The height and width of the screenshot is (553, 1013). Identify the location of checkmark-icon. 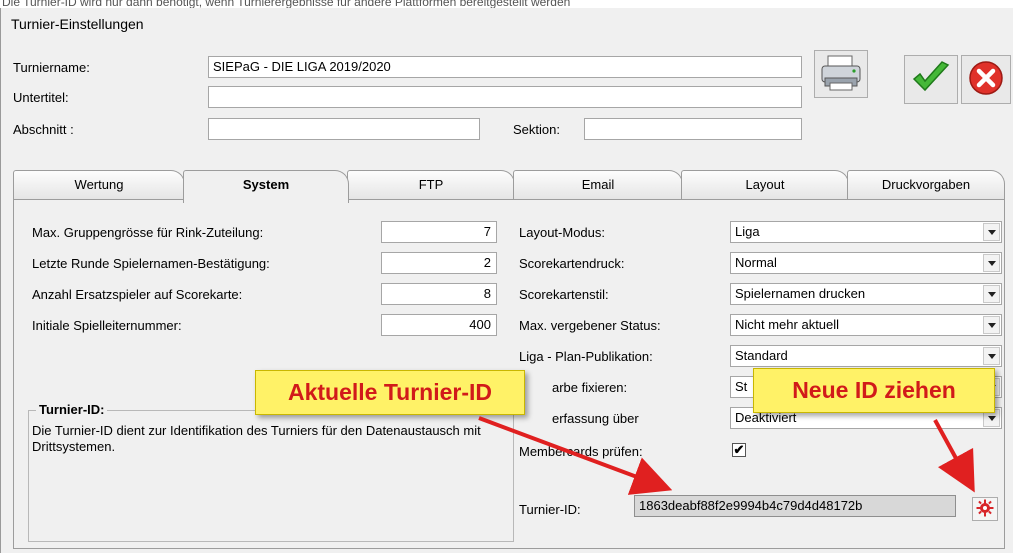
(931, 79).